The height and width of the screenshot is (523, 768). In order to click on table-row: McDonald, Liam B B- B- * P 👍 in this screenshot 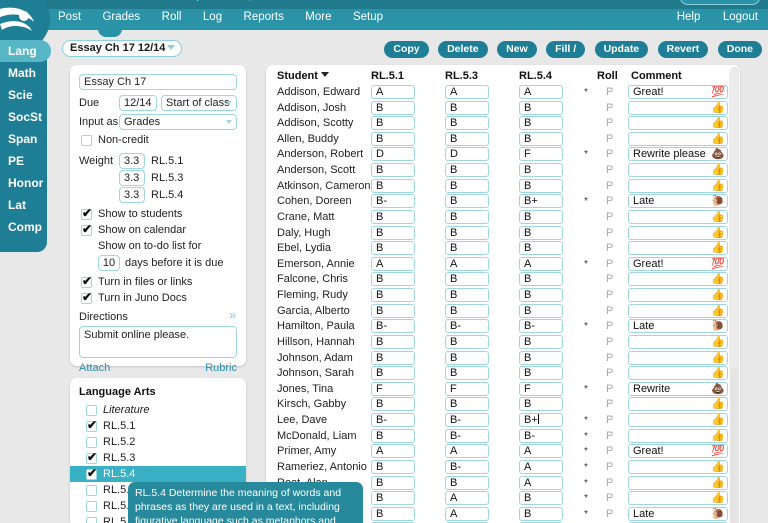, I will do `click(503, 436)`.